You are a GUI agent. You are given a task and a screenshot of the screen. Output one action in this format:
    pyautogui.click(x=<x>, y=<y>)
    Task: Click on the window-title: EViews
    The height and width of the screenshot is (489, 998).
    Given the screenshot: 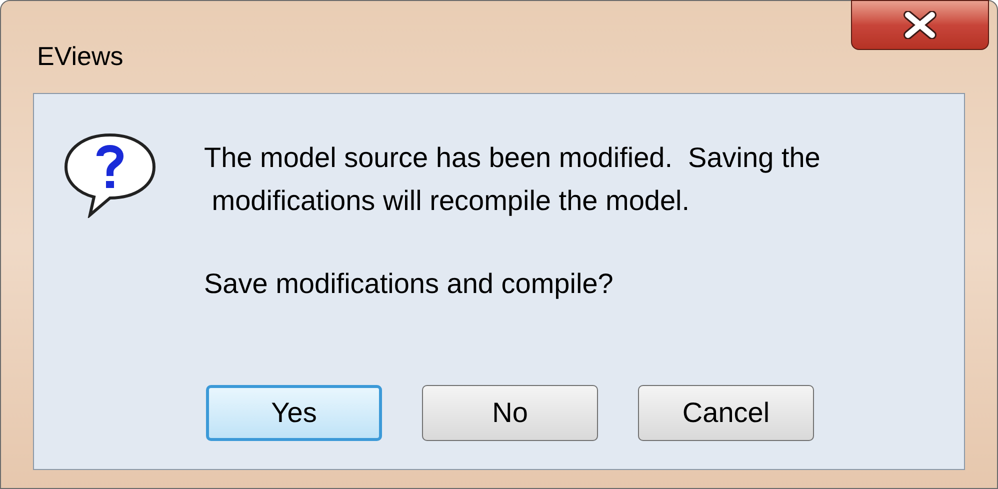 What is the action you would take?
    pyautogui.click(x=80, y=56)
    